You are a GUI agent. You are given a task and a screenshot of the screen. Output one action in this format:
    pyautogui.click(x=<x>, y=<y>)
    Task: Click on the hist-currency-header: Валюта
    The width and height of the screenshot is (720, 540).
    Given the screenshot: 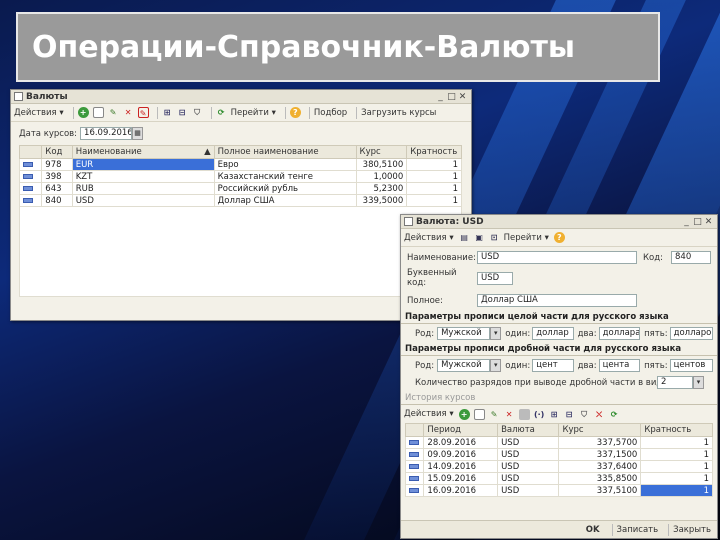 What is the action you would take?
    pyautogui.click(x=528, y=430)
    